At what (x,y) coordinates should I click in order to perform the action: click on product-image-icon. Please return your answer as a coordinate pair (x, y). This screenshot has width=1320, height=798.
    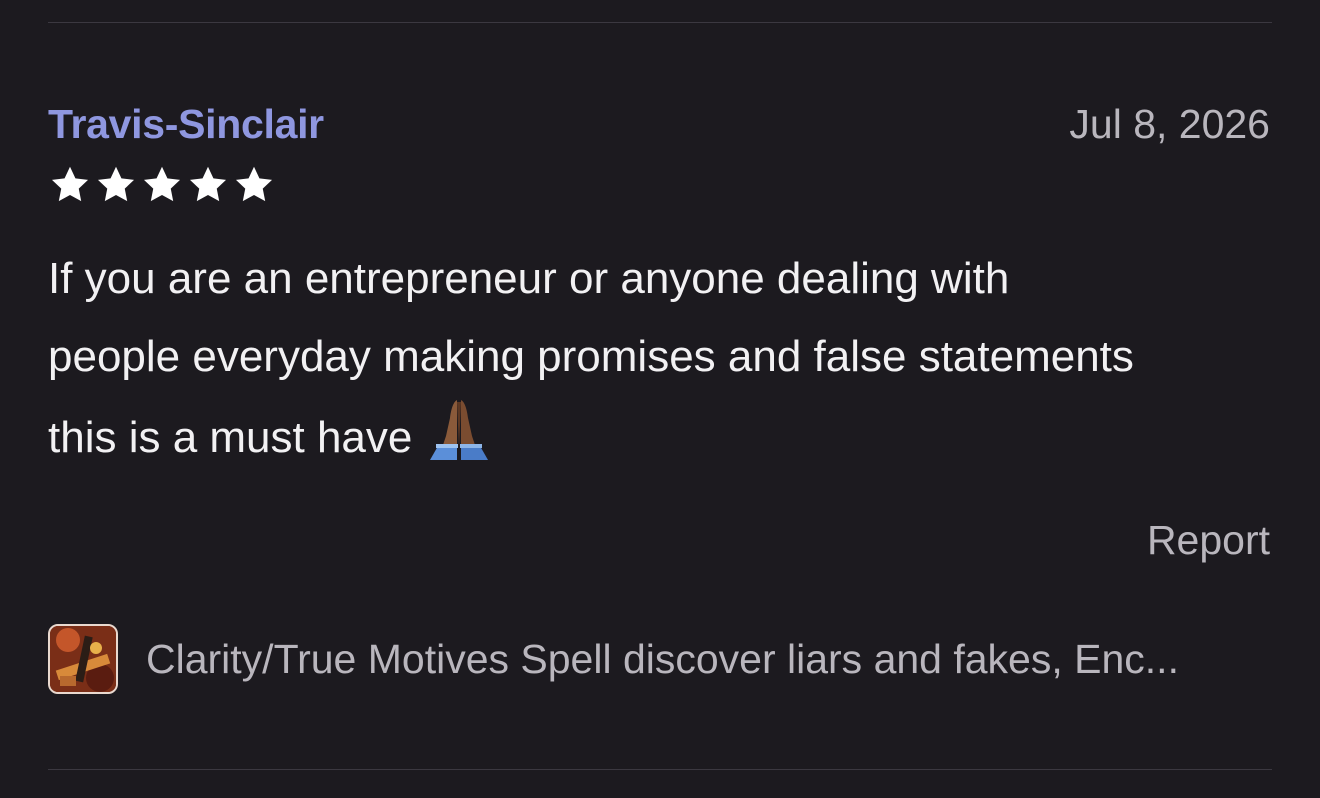
    Looking at the image, I should click on (83, 659).